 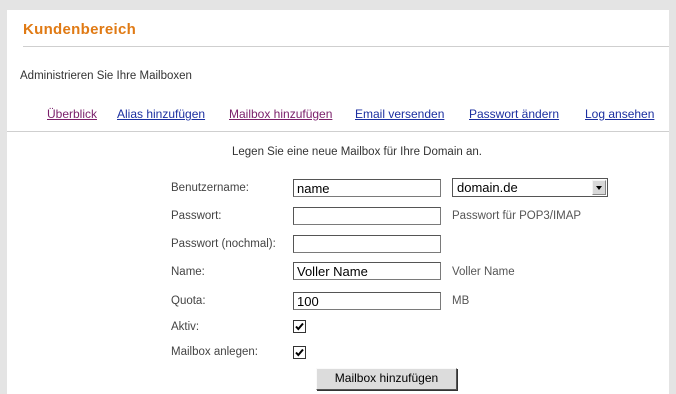 I want to click on quota-label: Quota:, so click(x=188, y=301).